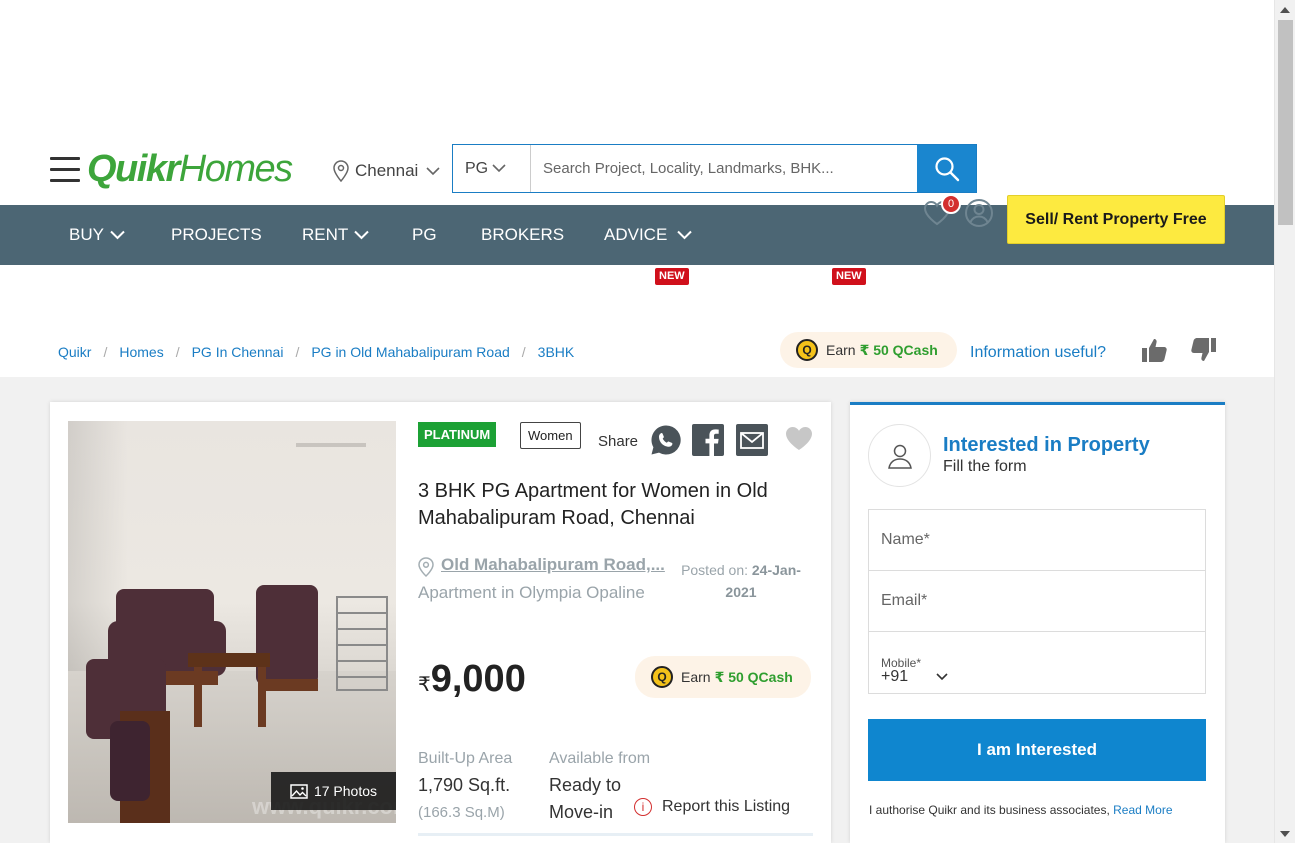 Image resolution: width=1295 pixels, height=843 pixels. I want to click on user-account-icon, so click(979, 215).